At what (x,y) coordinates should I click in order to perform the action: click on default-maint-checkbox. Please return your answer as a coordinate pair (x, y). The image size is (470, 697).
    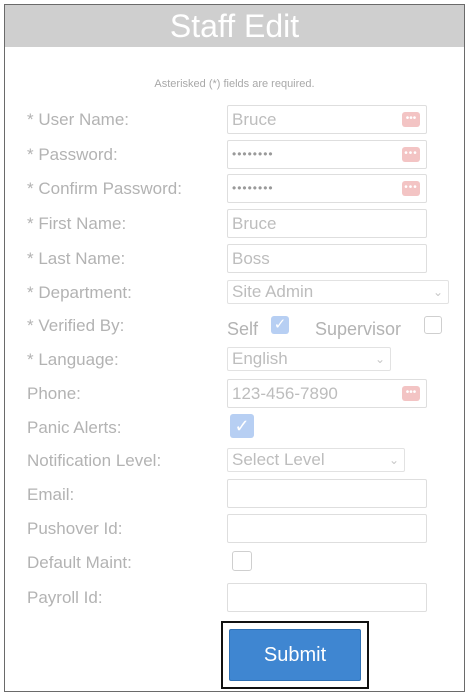
    Looking at the image, I should click on (242, 561).